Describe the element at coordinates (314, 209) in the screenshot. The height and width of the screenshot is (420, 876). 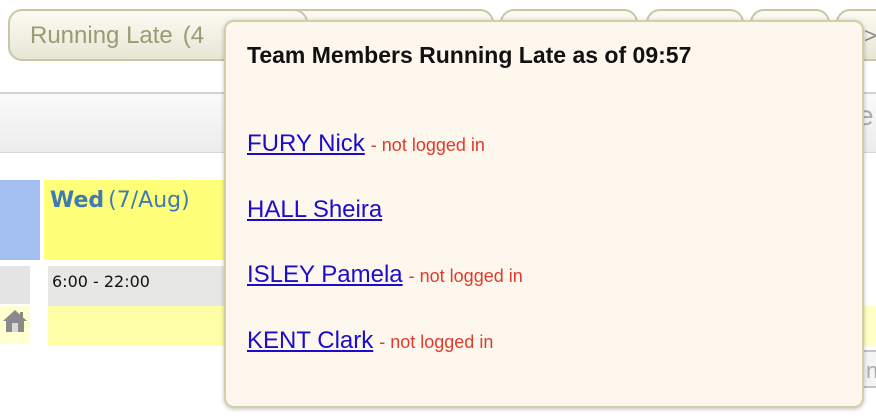
I see `member-link: HALL Sheira` at that location.